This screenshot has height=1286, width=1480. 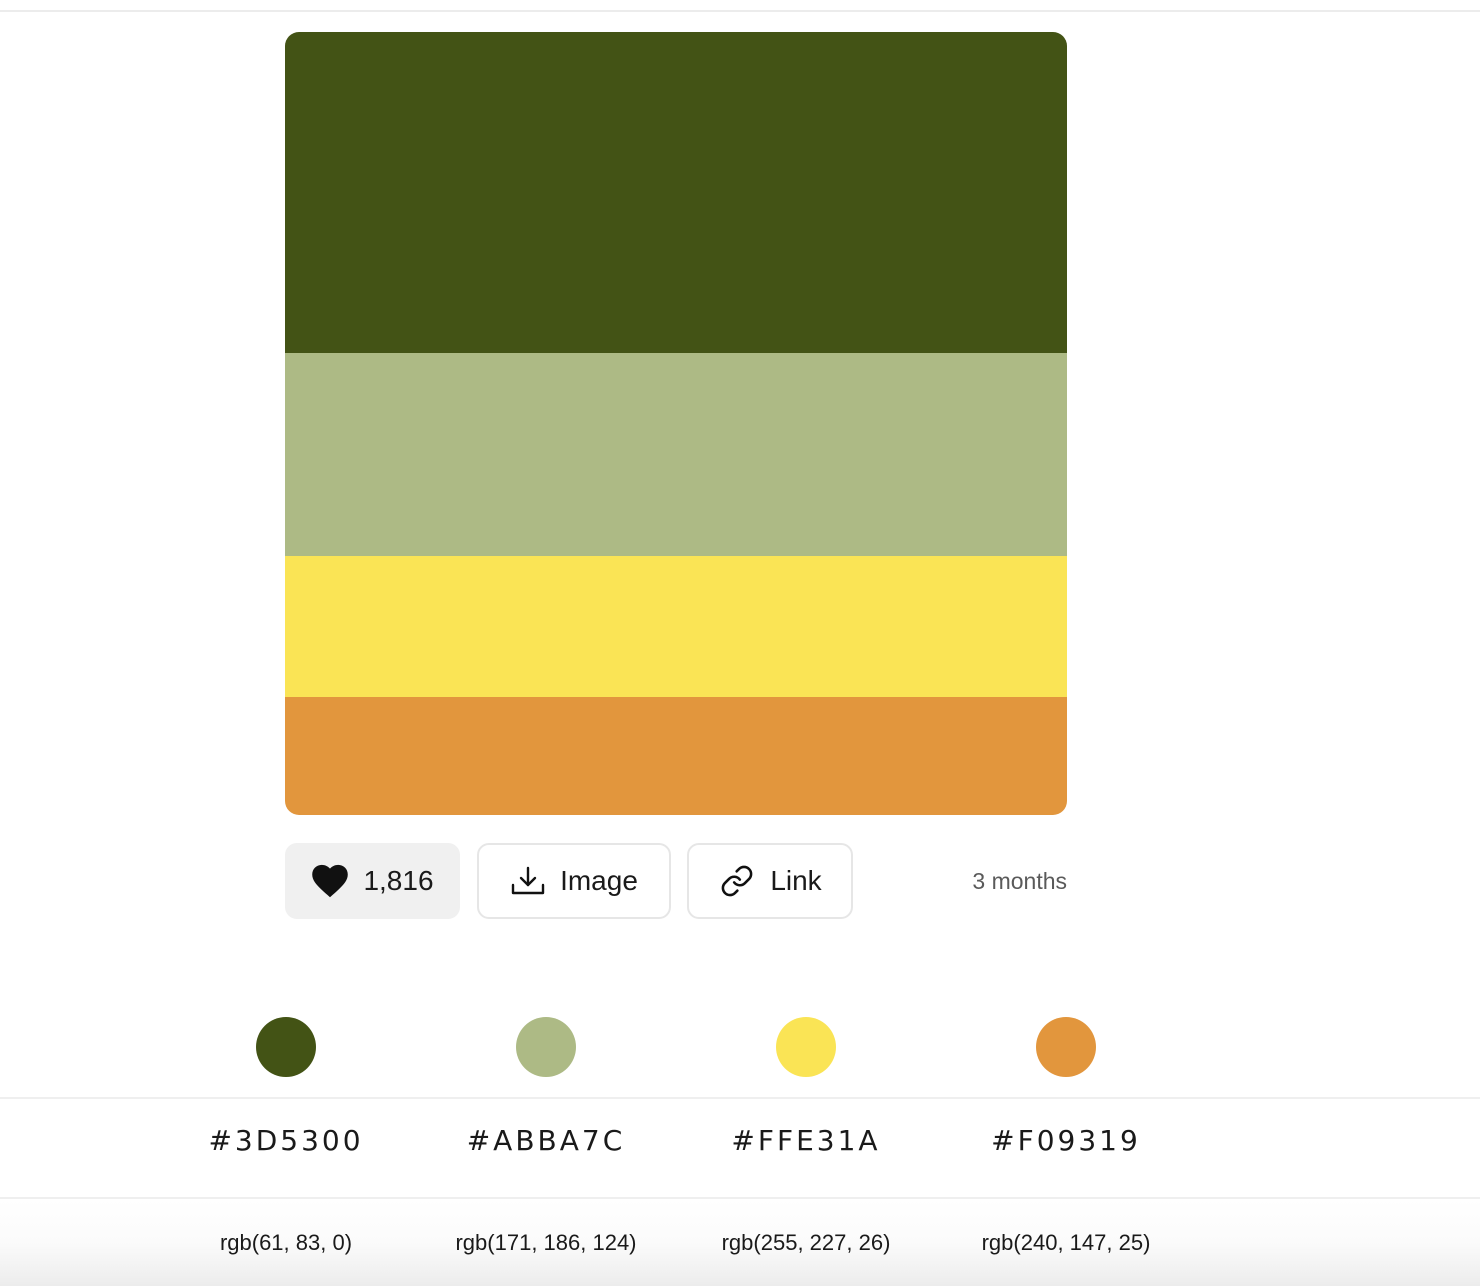 I want to click on rgb-code-3: rgb(255, 227, 26), so click(x=806, y=1243).